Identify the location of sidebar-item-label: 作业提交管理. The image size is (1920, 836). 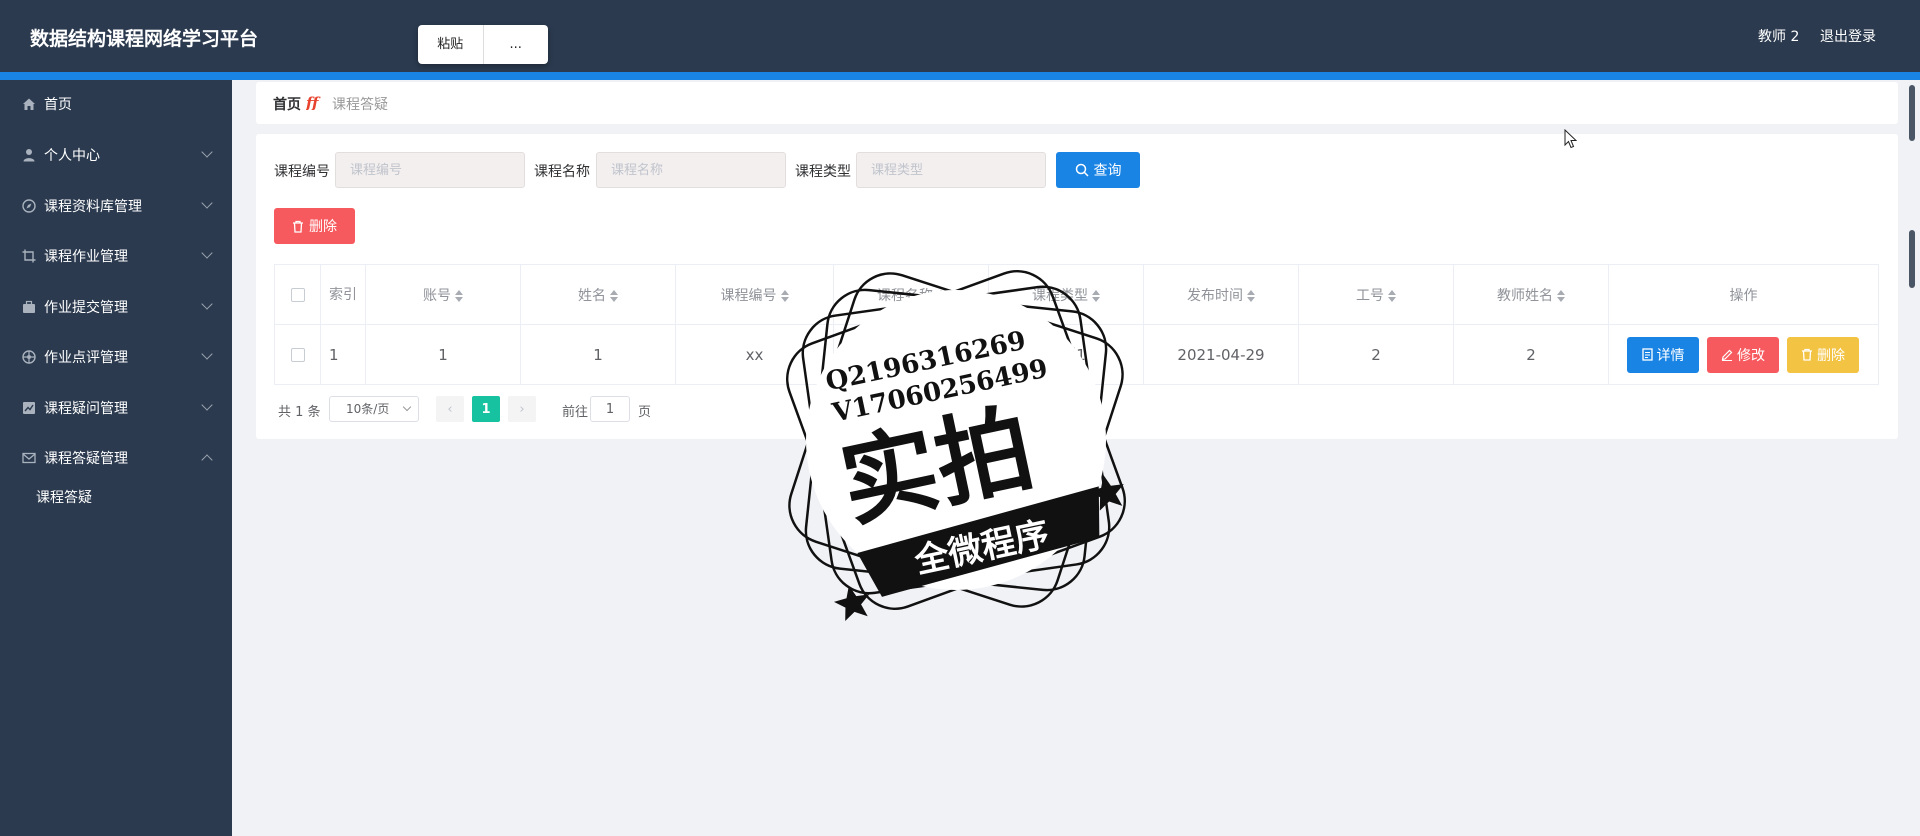
(86, 308).